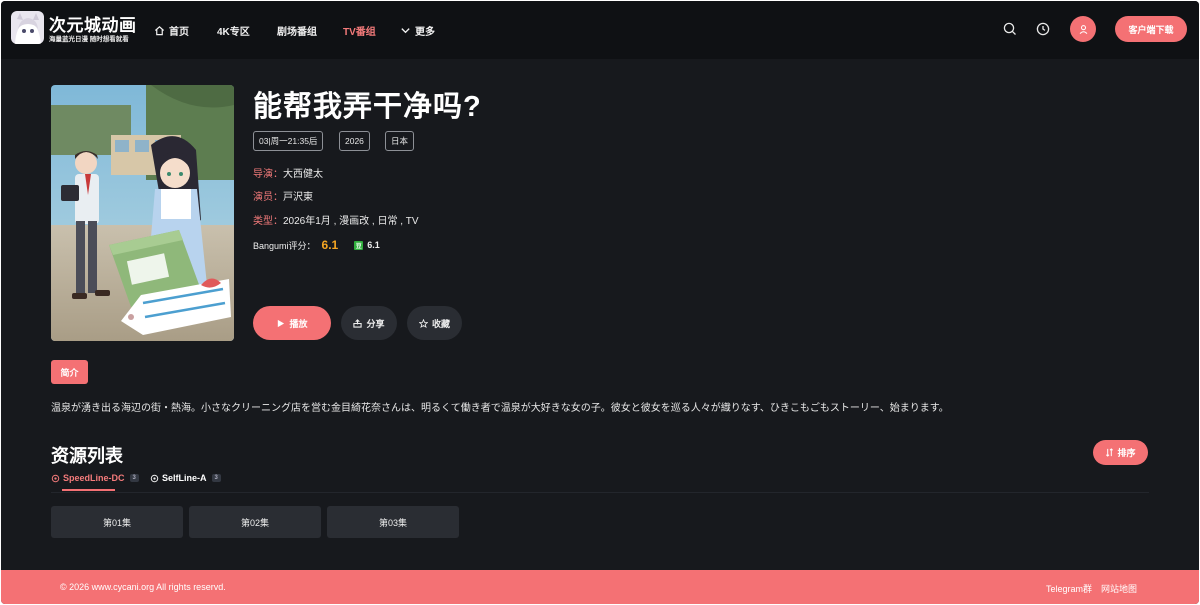 This screenshot has width=1200, height=605. Describe the element at coordinates (281, 323) in the screenshot. I see `play-icon` at that location.